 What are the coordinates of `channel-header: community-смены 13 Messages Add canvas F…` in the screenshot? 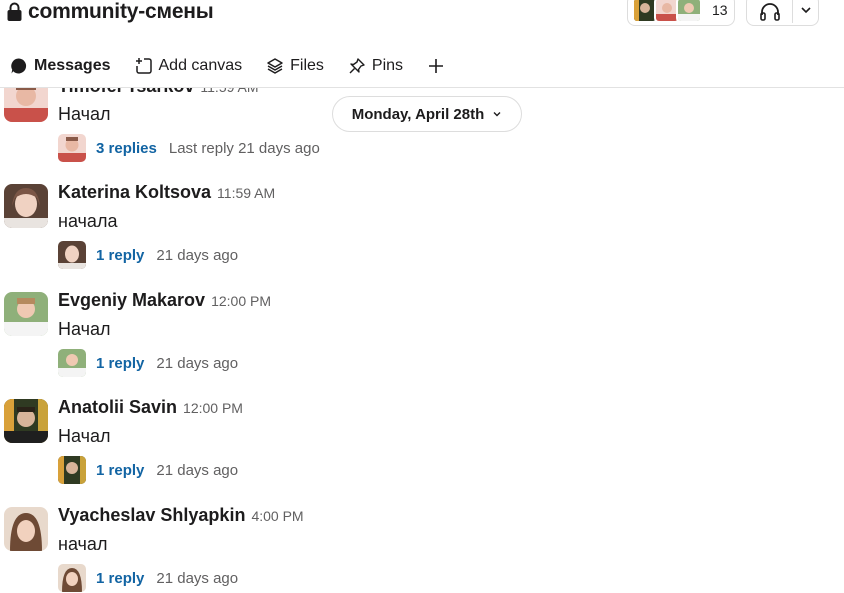 It's located at (422, 44).